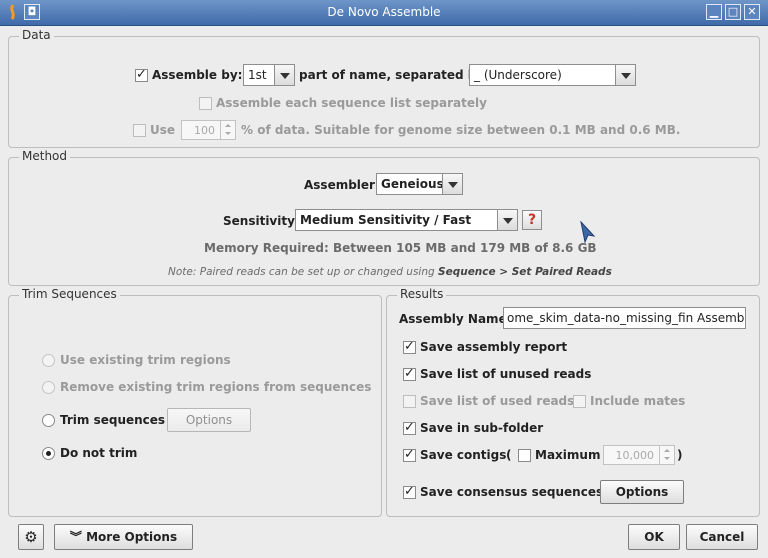 The width and height of the screenshot is (768, 558). Describe the element at coordinates (123, 537) in the screenshot. I see `more-options-button: ︾ More Options` at that location.